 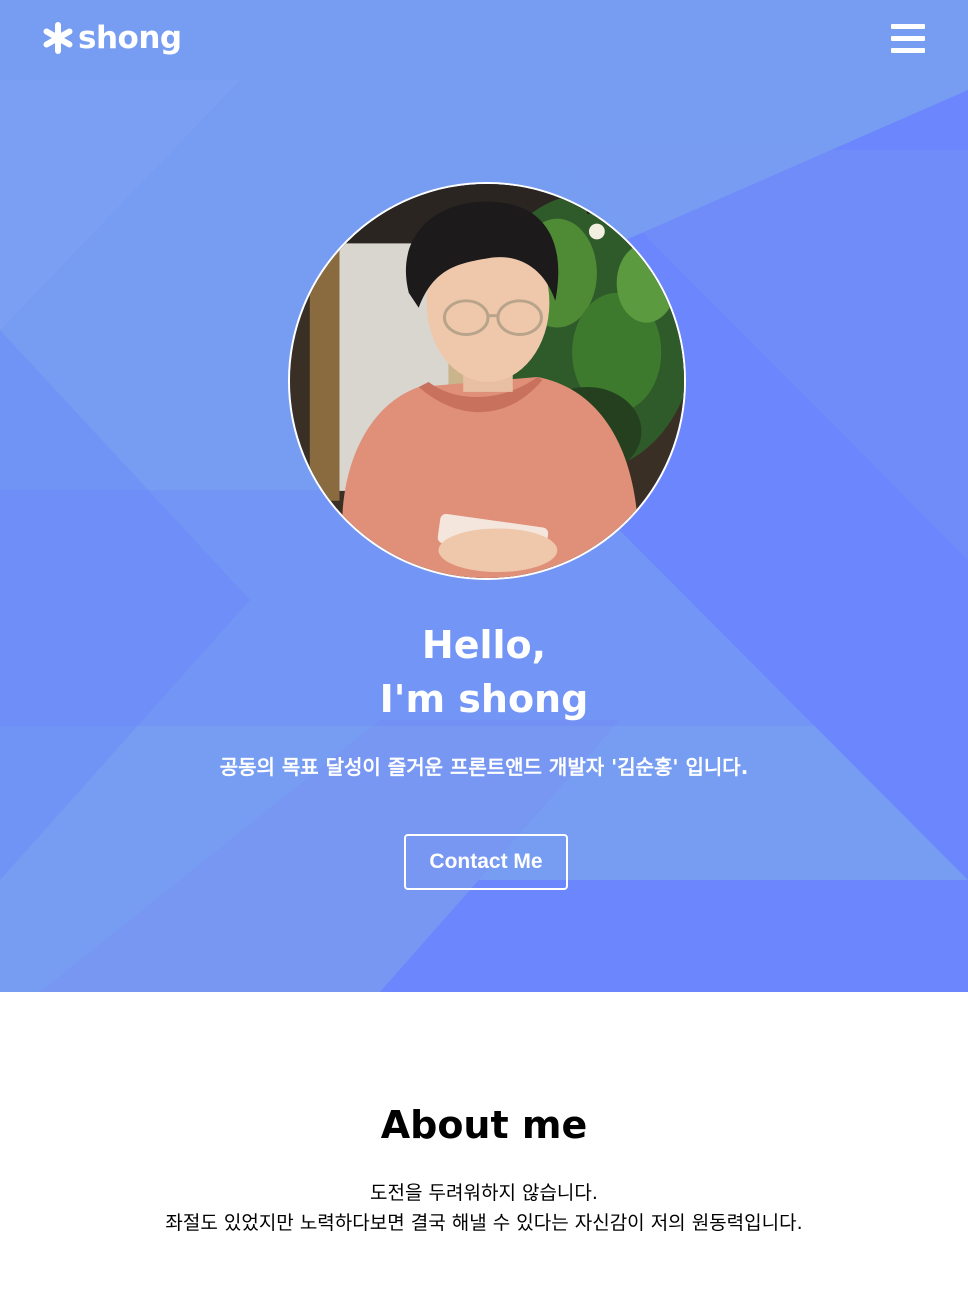 What do you see at coordinates (58, 38) in the screenshot?
I see `asterisk-icon` at bounding box center [58, 38].